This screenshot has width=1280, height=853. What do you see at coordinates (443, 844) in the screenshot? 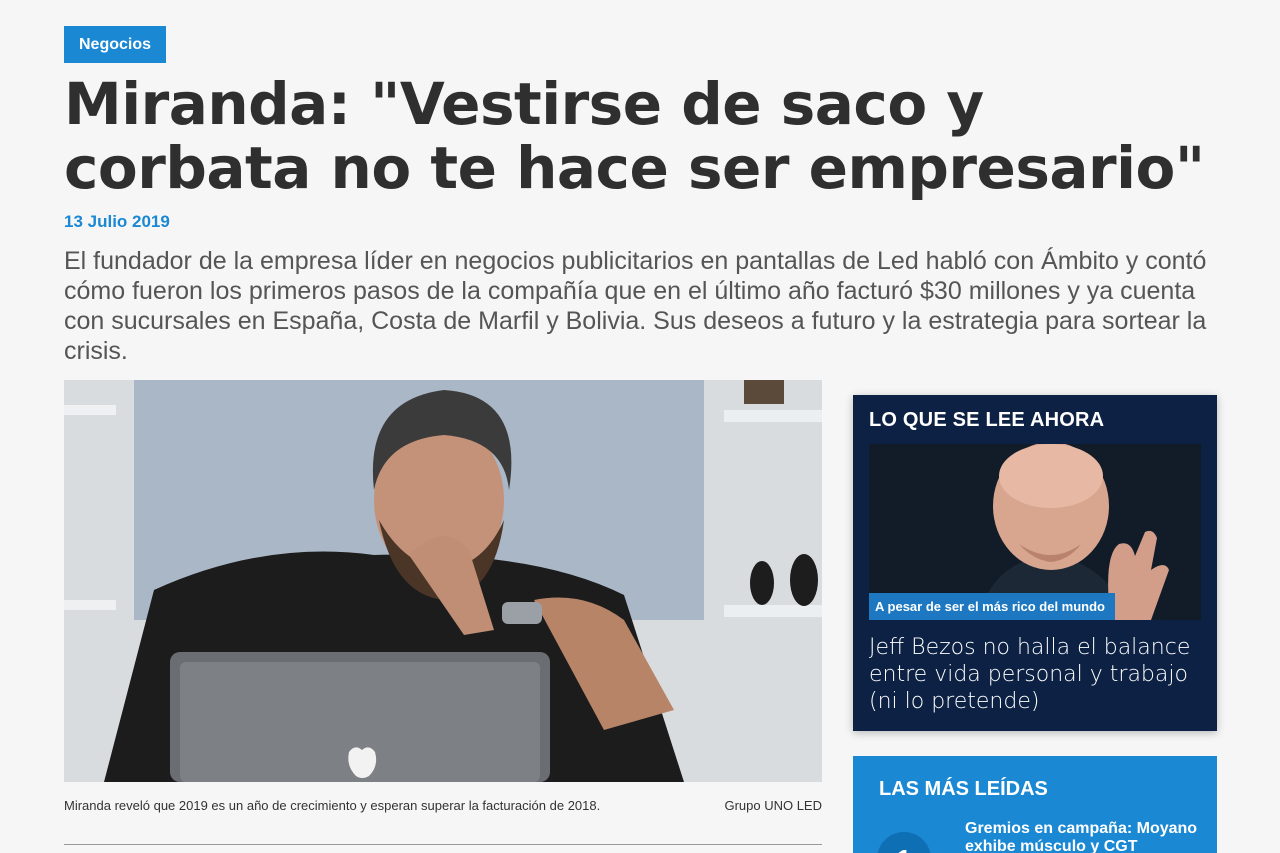
I see `divider` at bounding box center [443, 844].